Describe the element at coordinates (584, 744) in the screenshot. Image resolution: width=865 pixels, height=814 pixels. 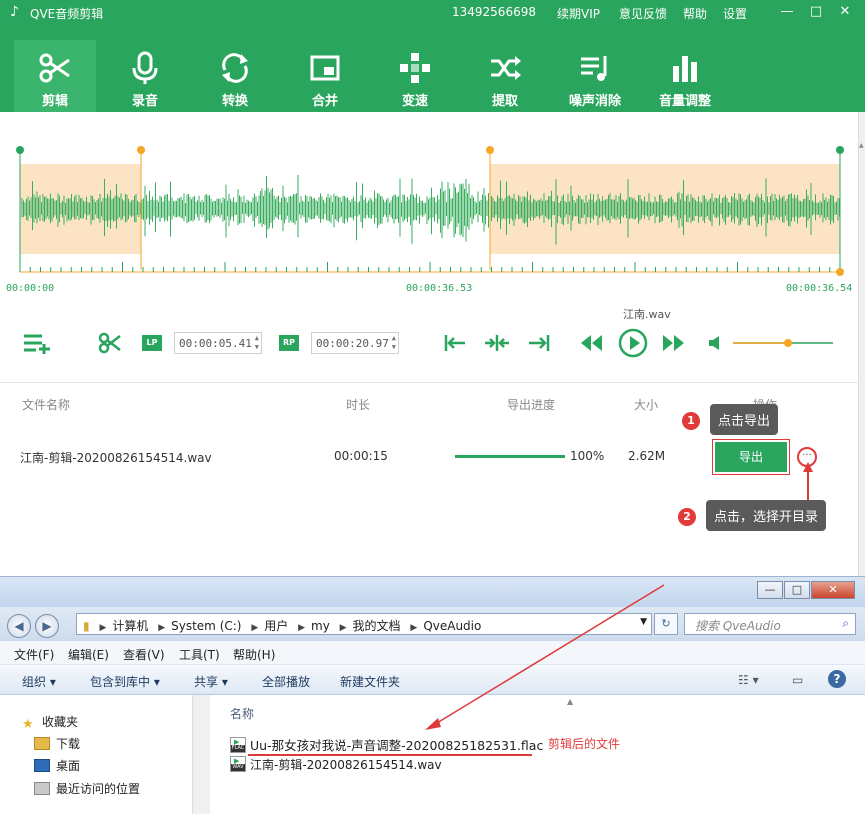
I see `annotation-cut-file: 剪辑后的文件` at that location.